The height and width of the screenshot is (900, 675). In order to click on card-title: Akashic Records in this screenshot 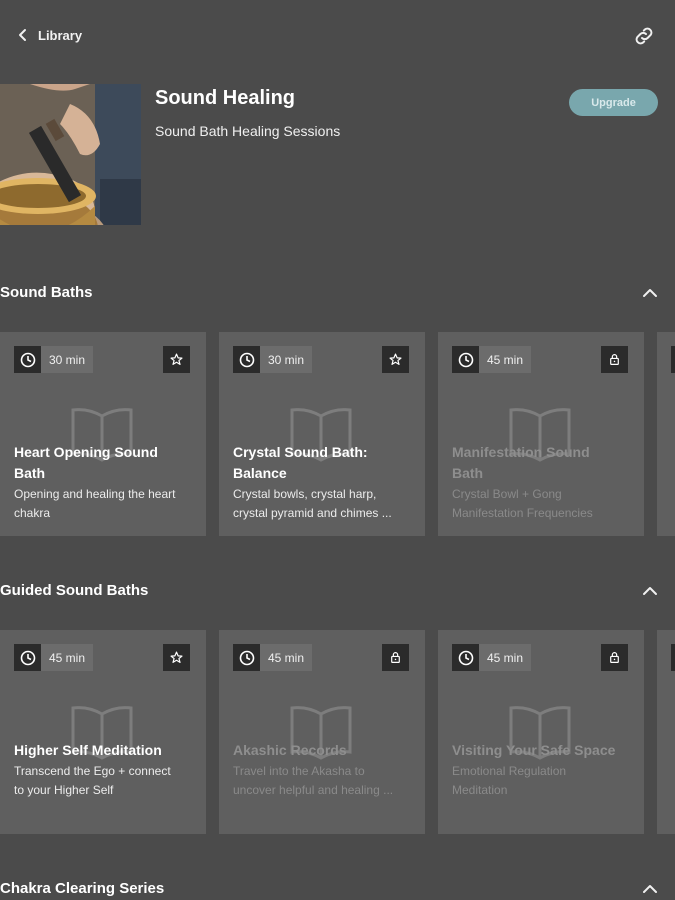, I will do `click(290, 750)`.